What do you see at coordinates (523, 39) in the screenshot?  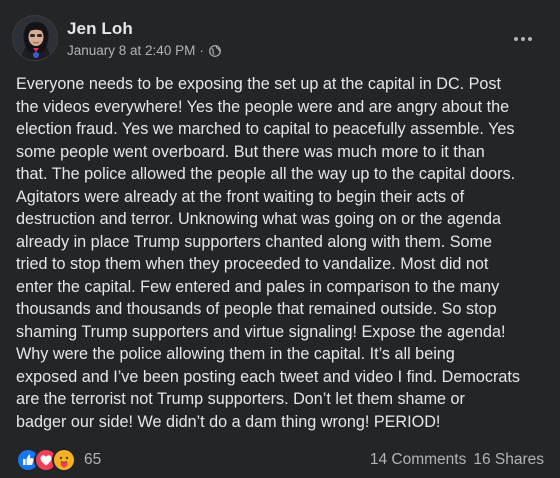 I see `more-options-icon` at bounding box center [523, 39].